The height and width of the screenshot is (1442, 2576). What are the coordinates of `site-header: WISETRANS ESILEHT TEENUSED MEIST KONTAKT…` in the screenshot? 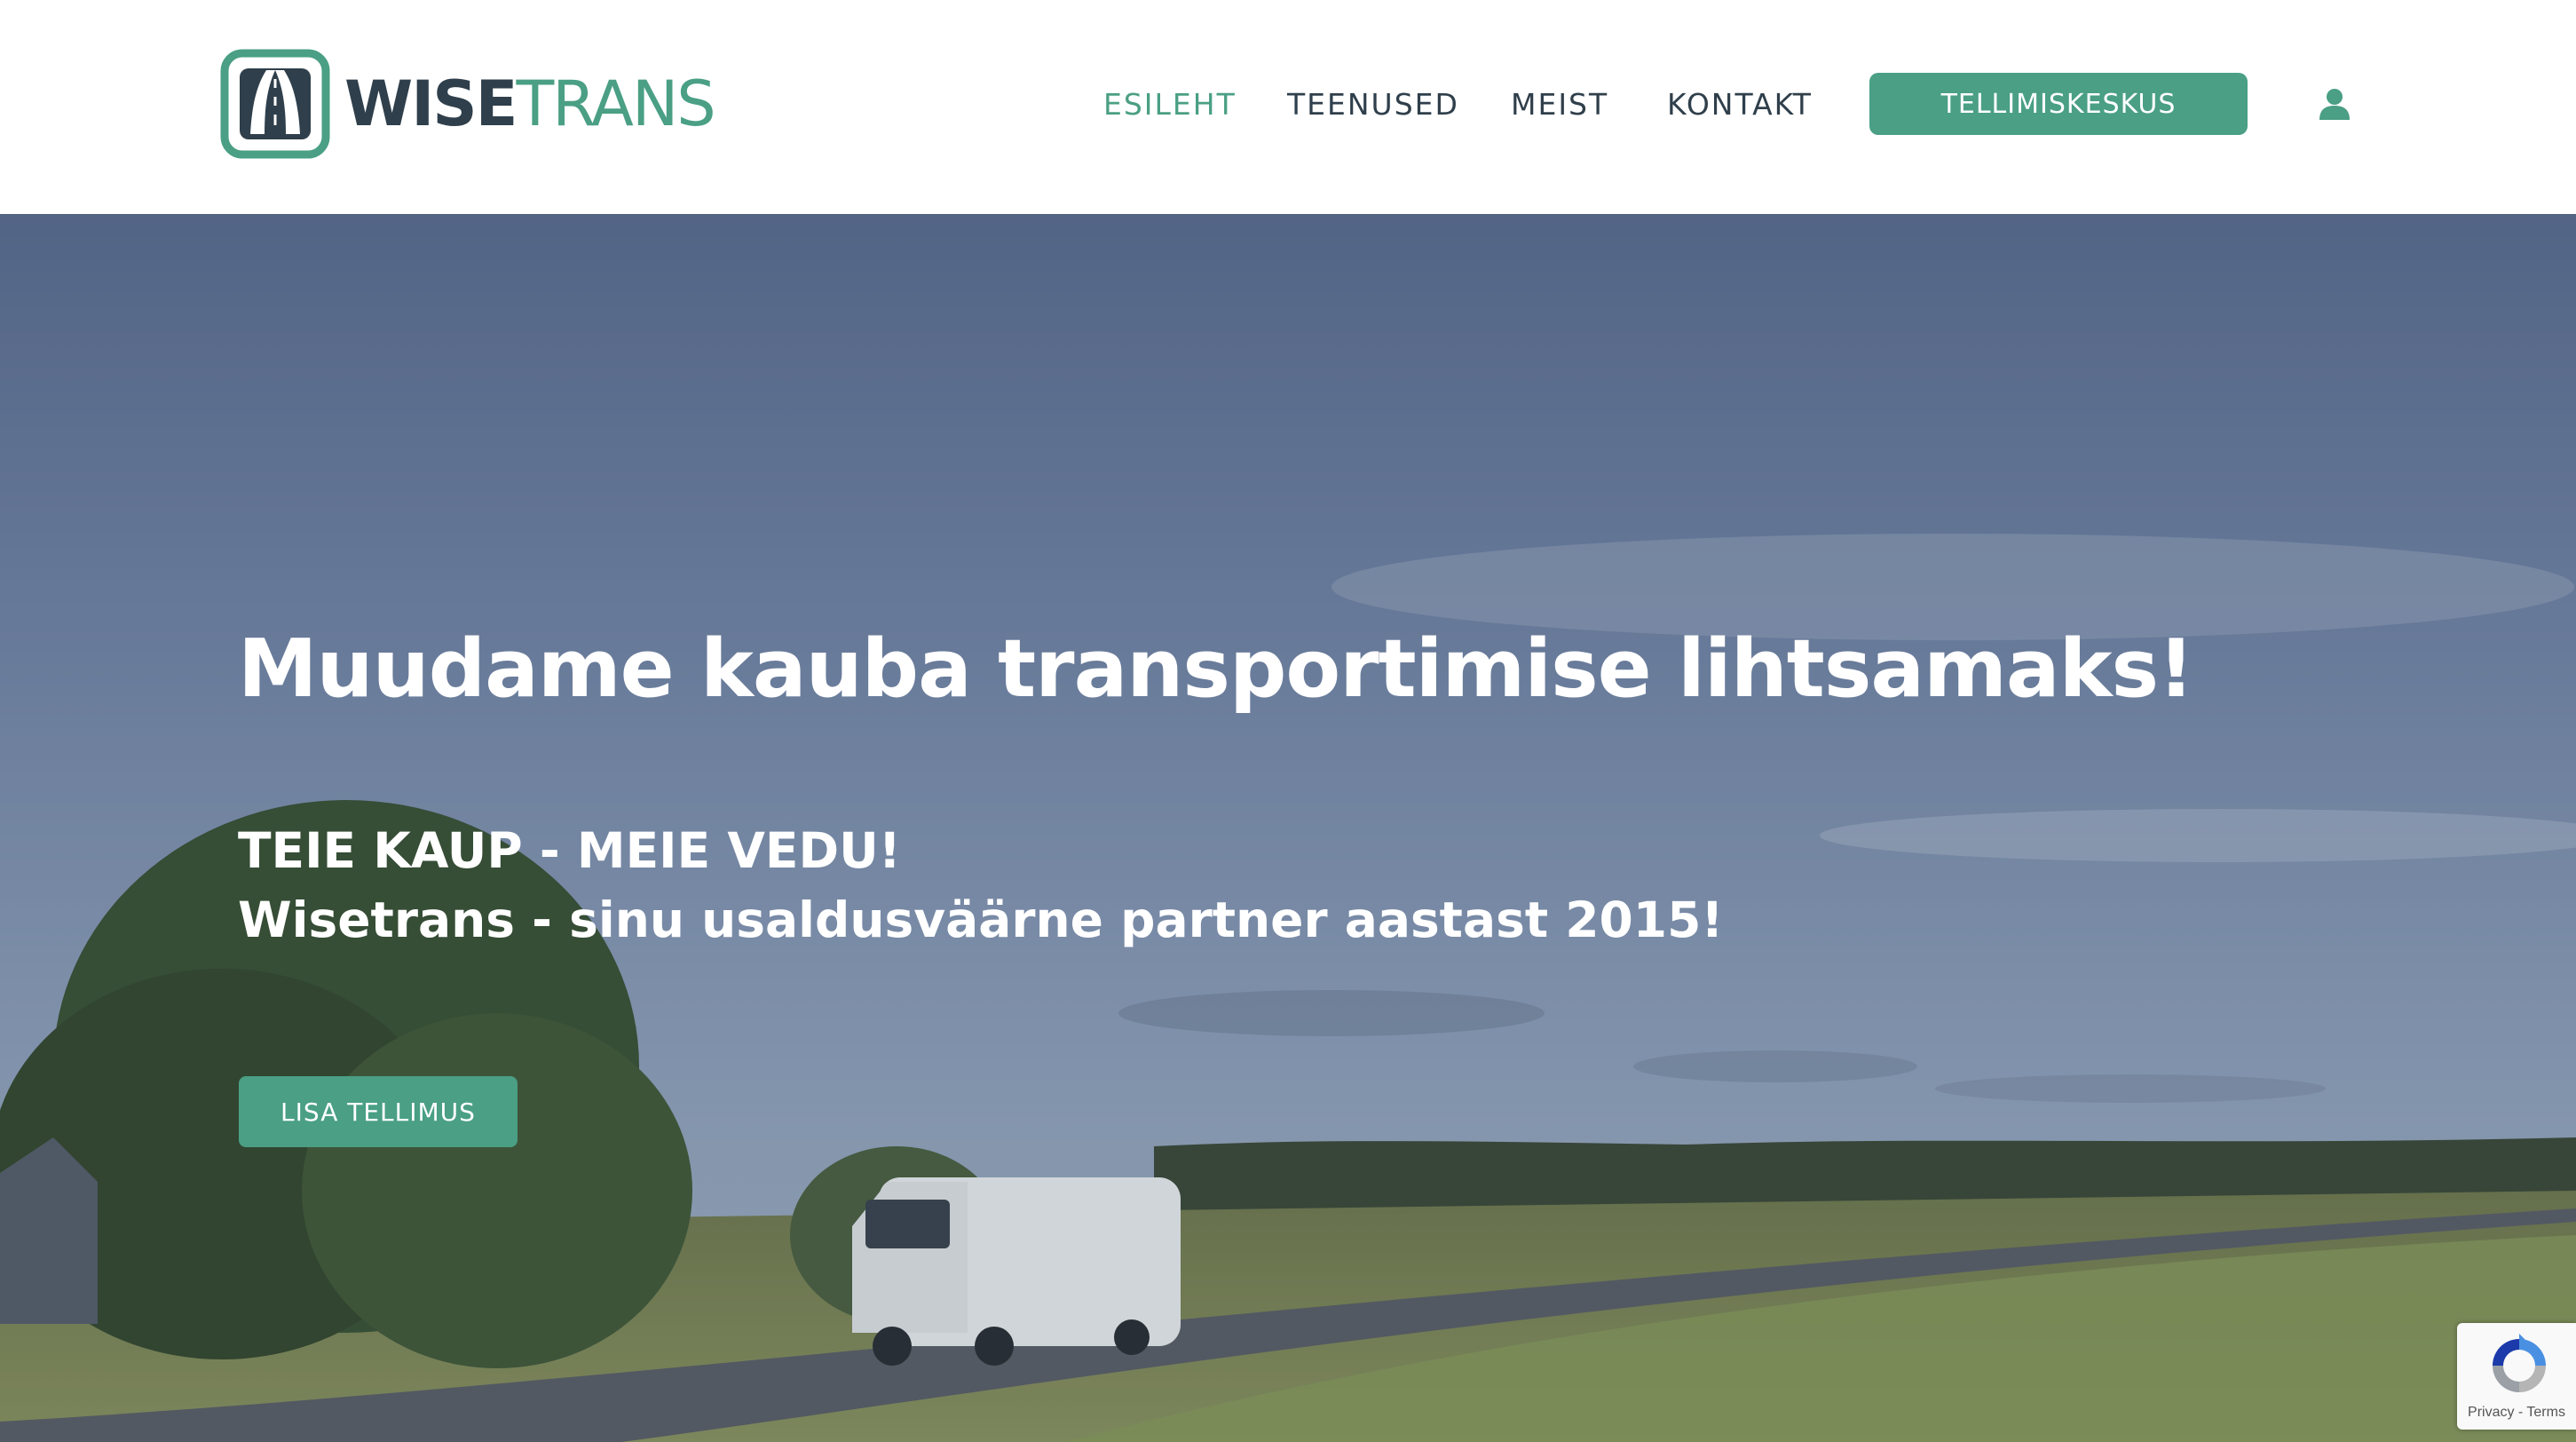 It's located at (1288, 107).